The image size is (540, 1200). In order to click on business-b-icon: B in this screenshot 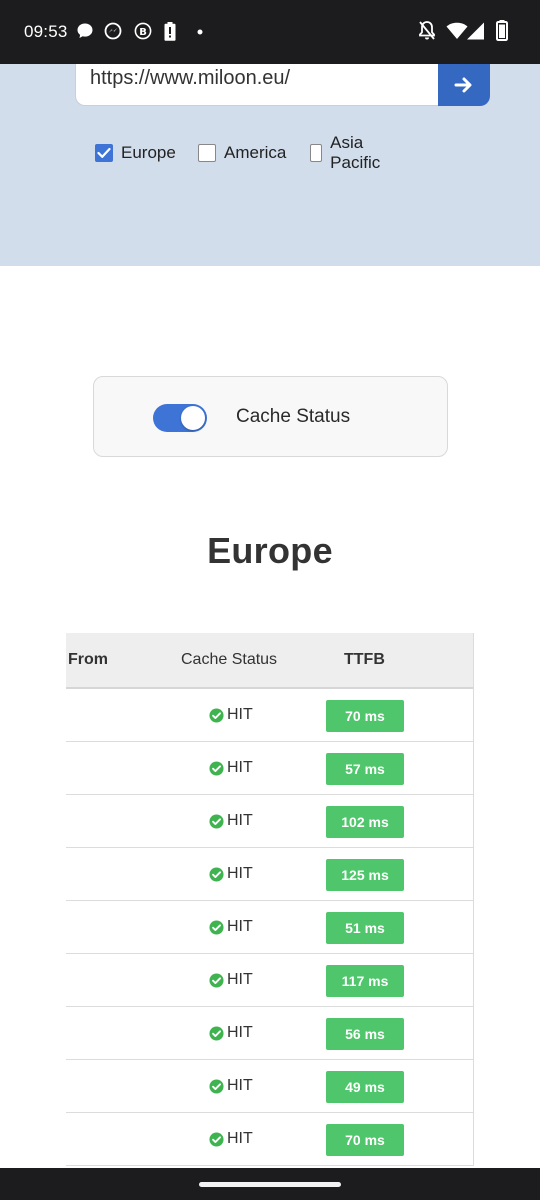, I will do `click(143, 31)`.